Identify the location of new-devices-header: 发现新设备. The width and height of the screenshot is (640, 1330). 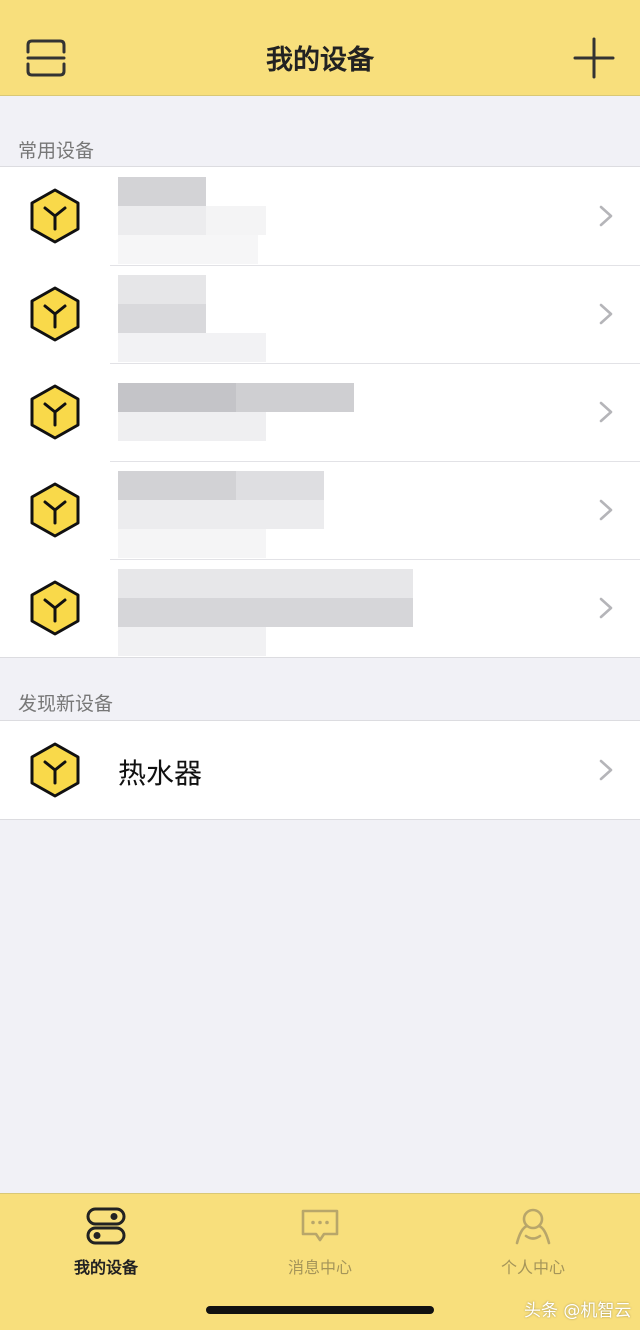
(66, 704).